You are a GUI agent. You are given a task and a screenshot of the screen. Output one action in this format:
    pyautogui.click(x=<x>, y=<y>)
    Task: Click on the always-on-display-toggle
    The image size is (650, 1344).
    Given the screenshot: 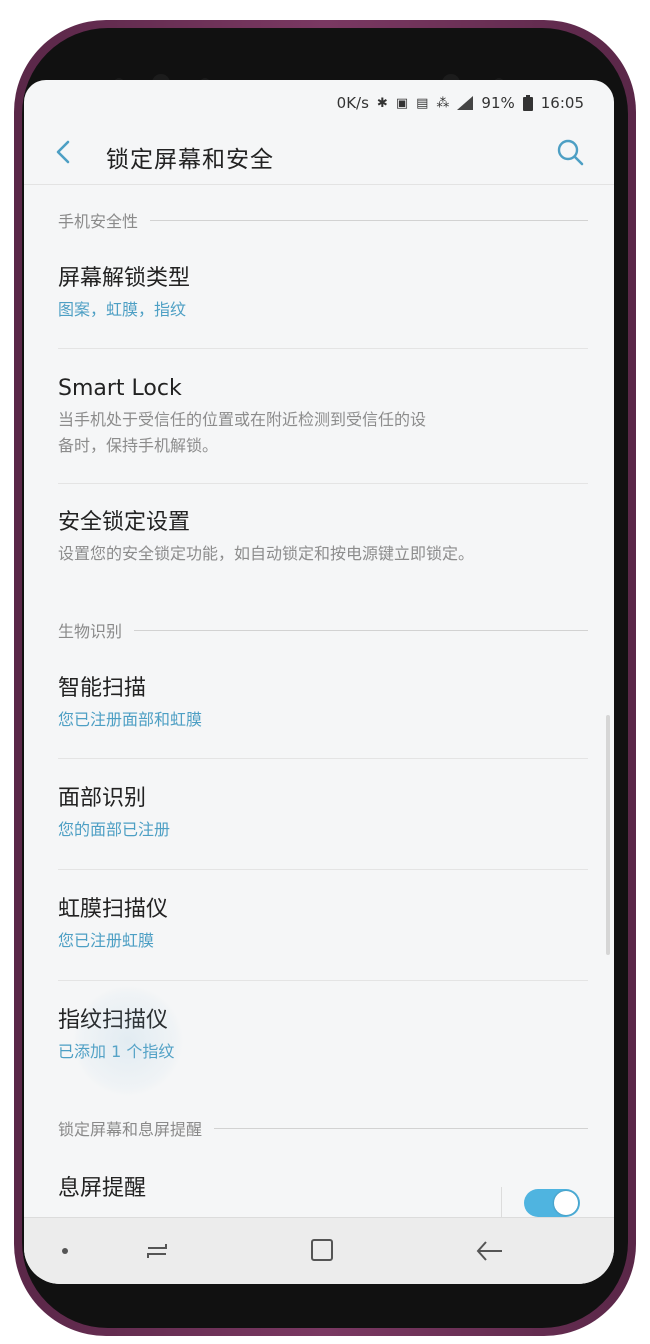 What is the action you would take?
    pyautogui.click(x=552, y=1203)
    